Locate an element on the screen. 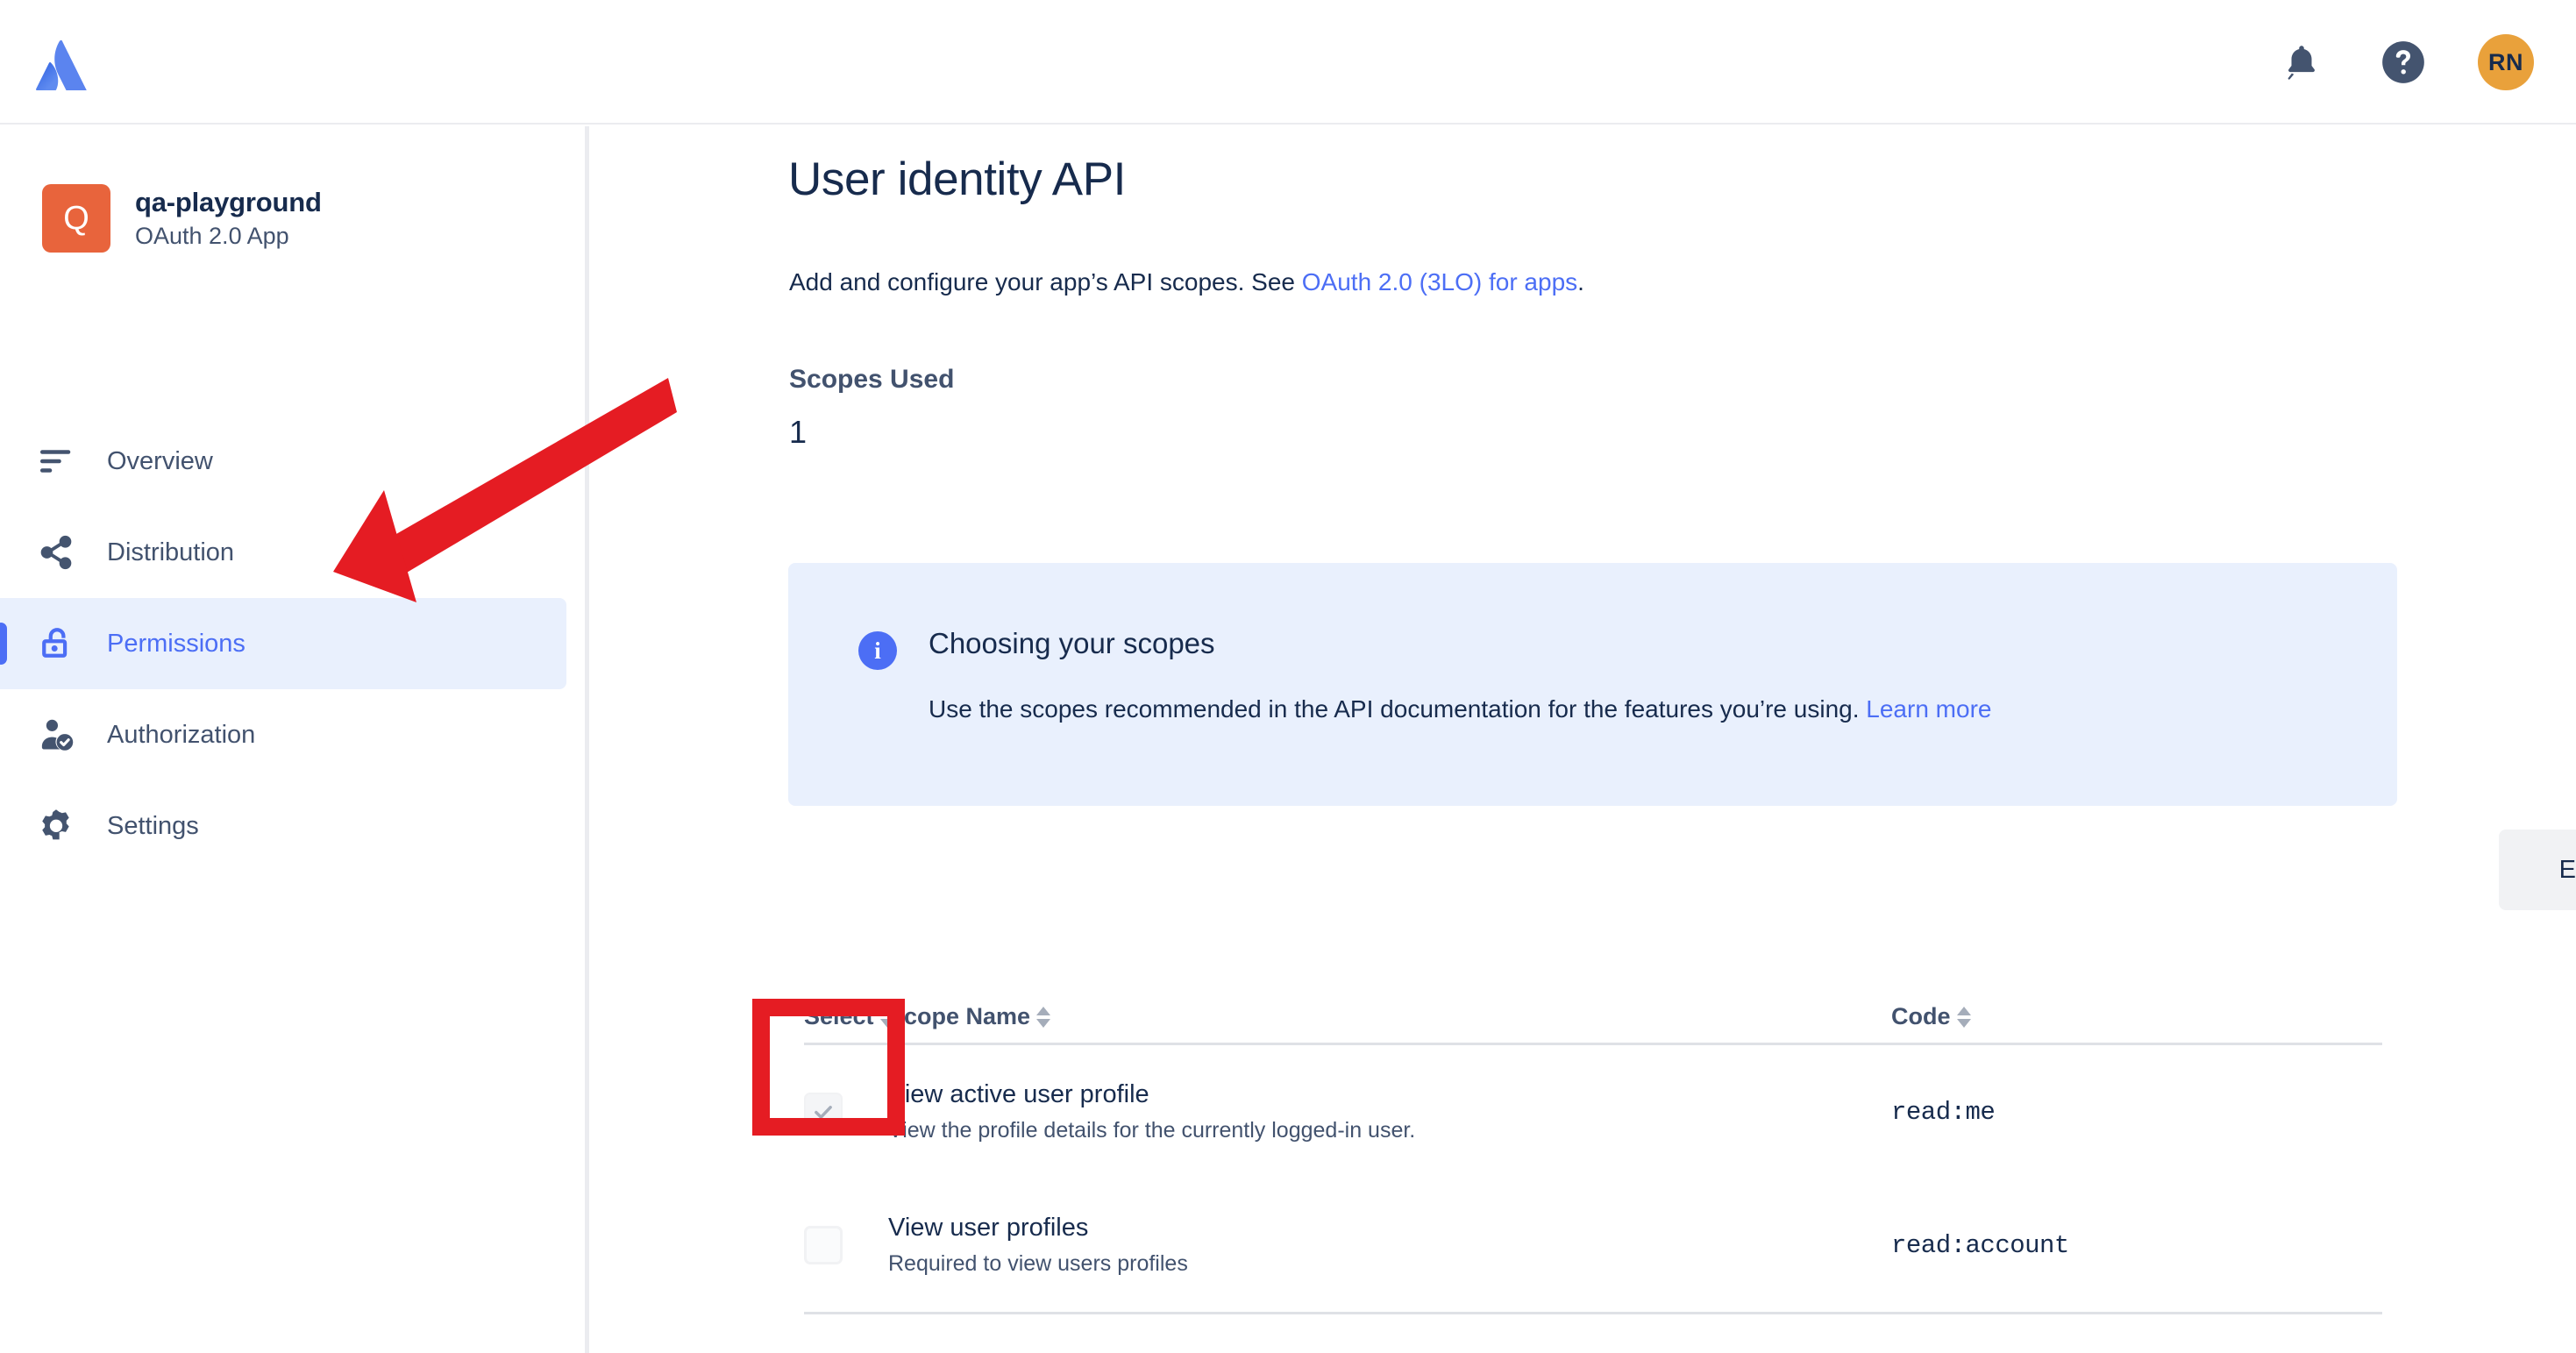  sidebar-item-settings: Settings is located at coordinates (283, 826).